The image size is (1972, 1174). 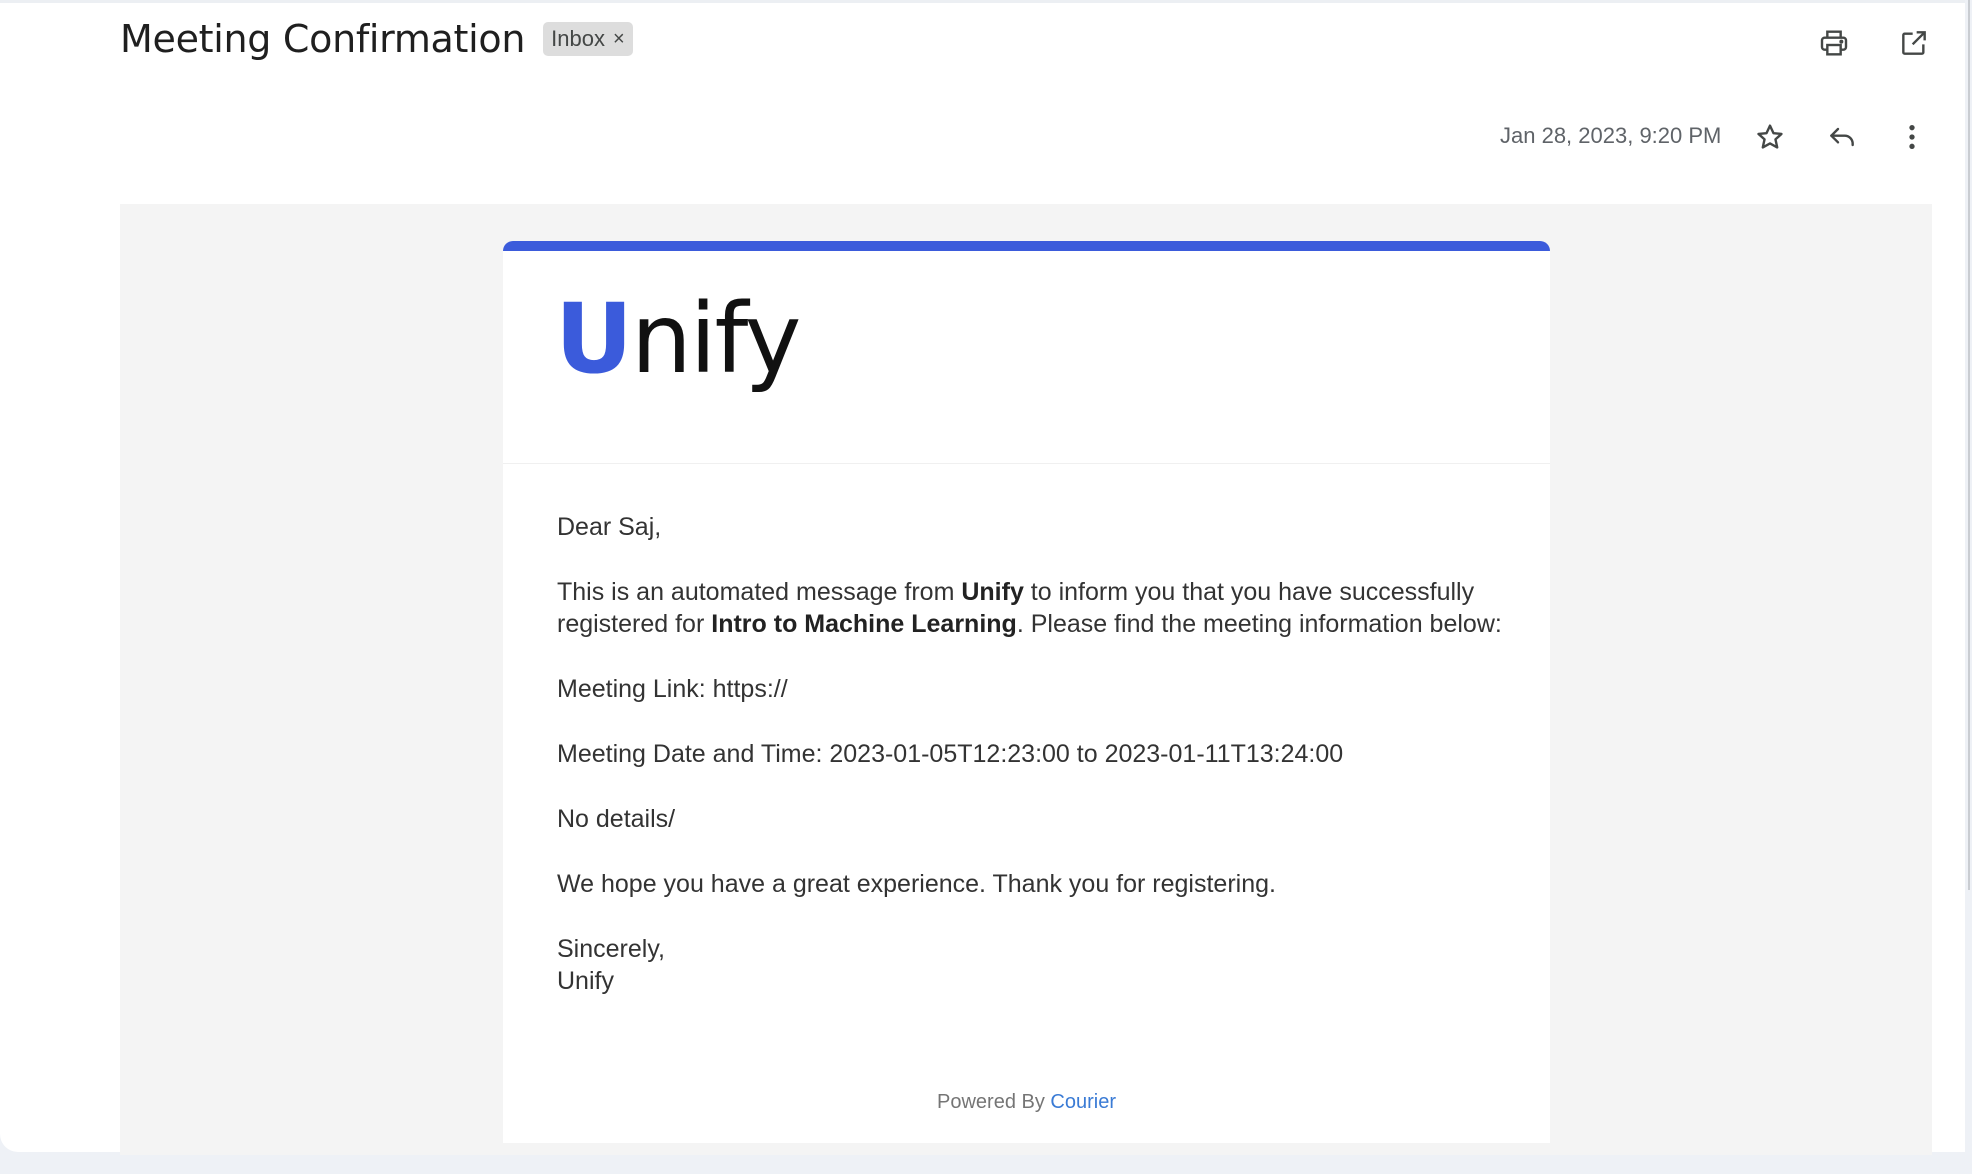 I want to click on powered-by-footer: Powered By Courier, so click(x=1026, y=1102).